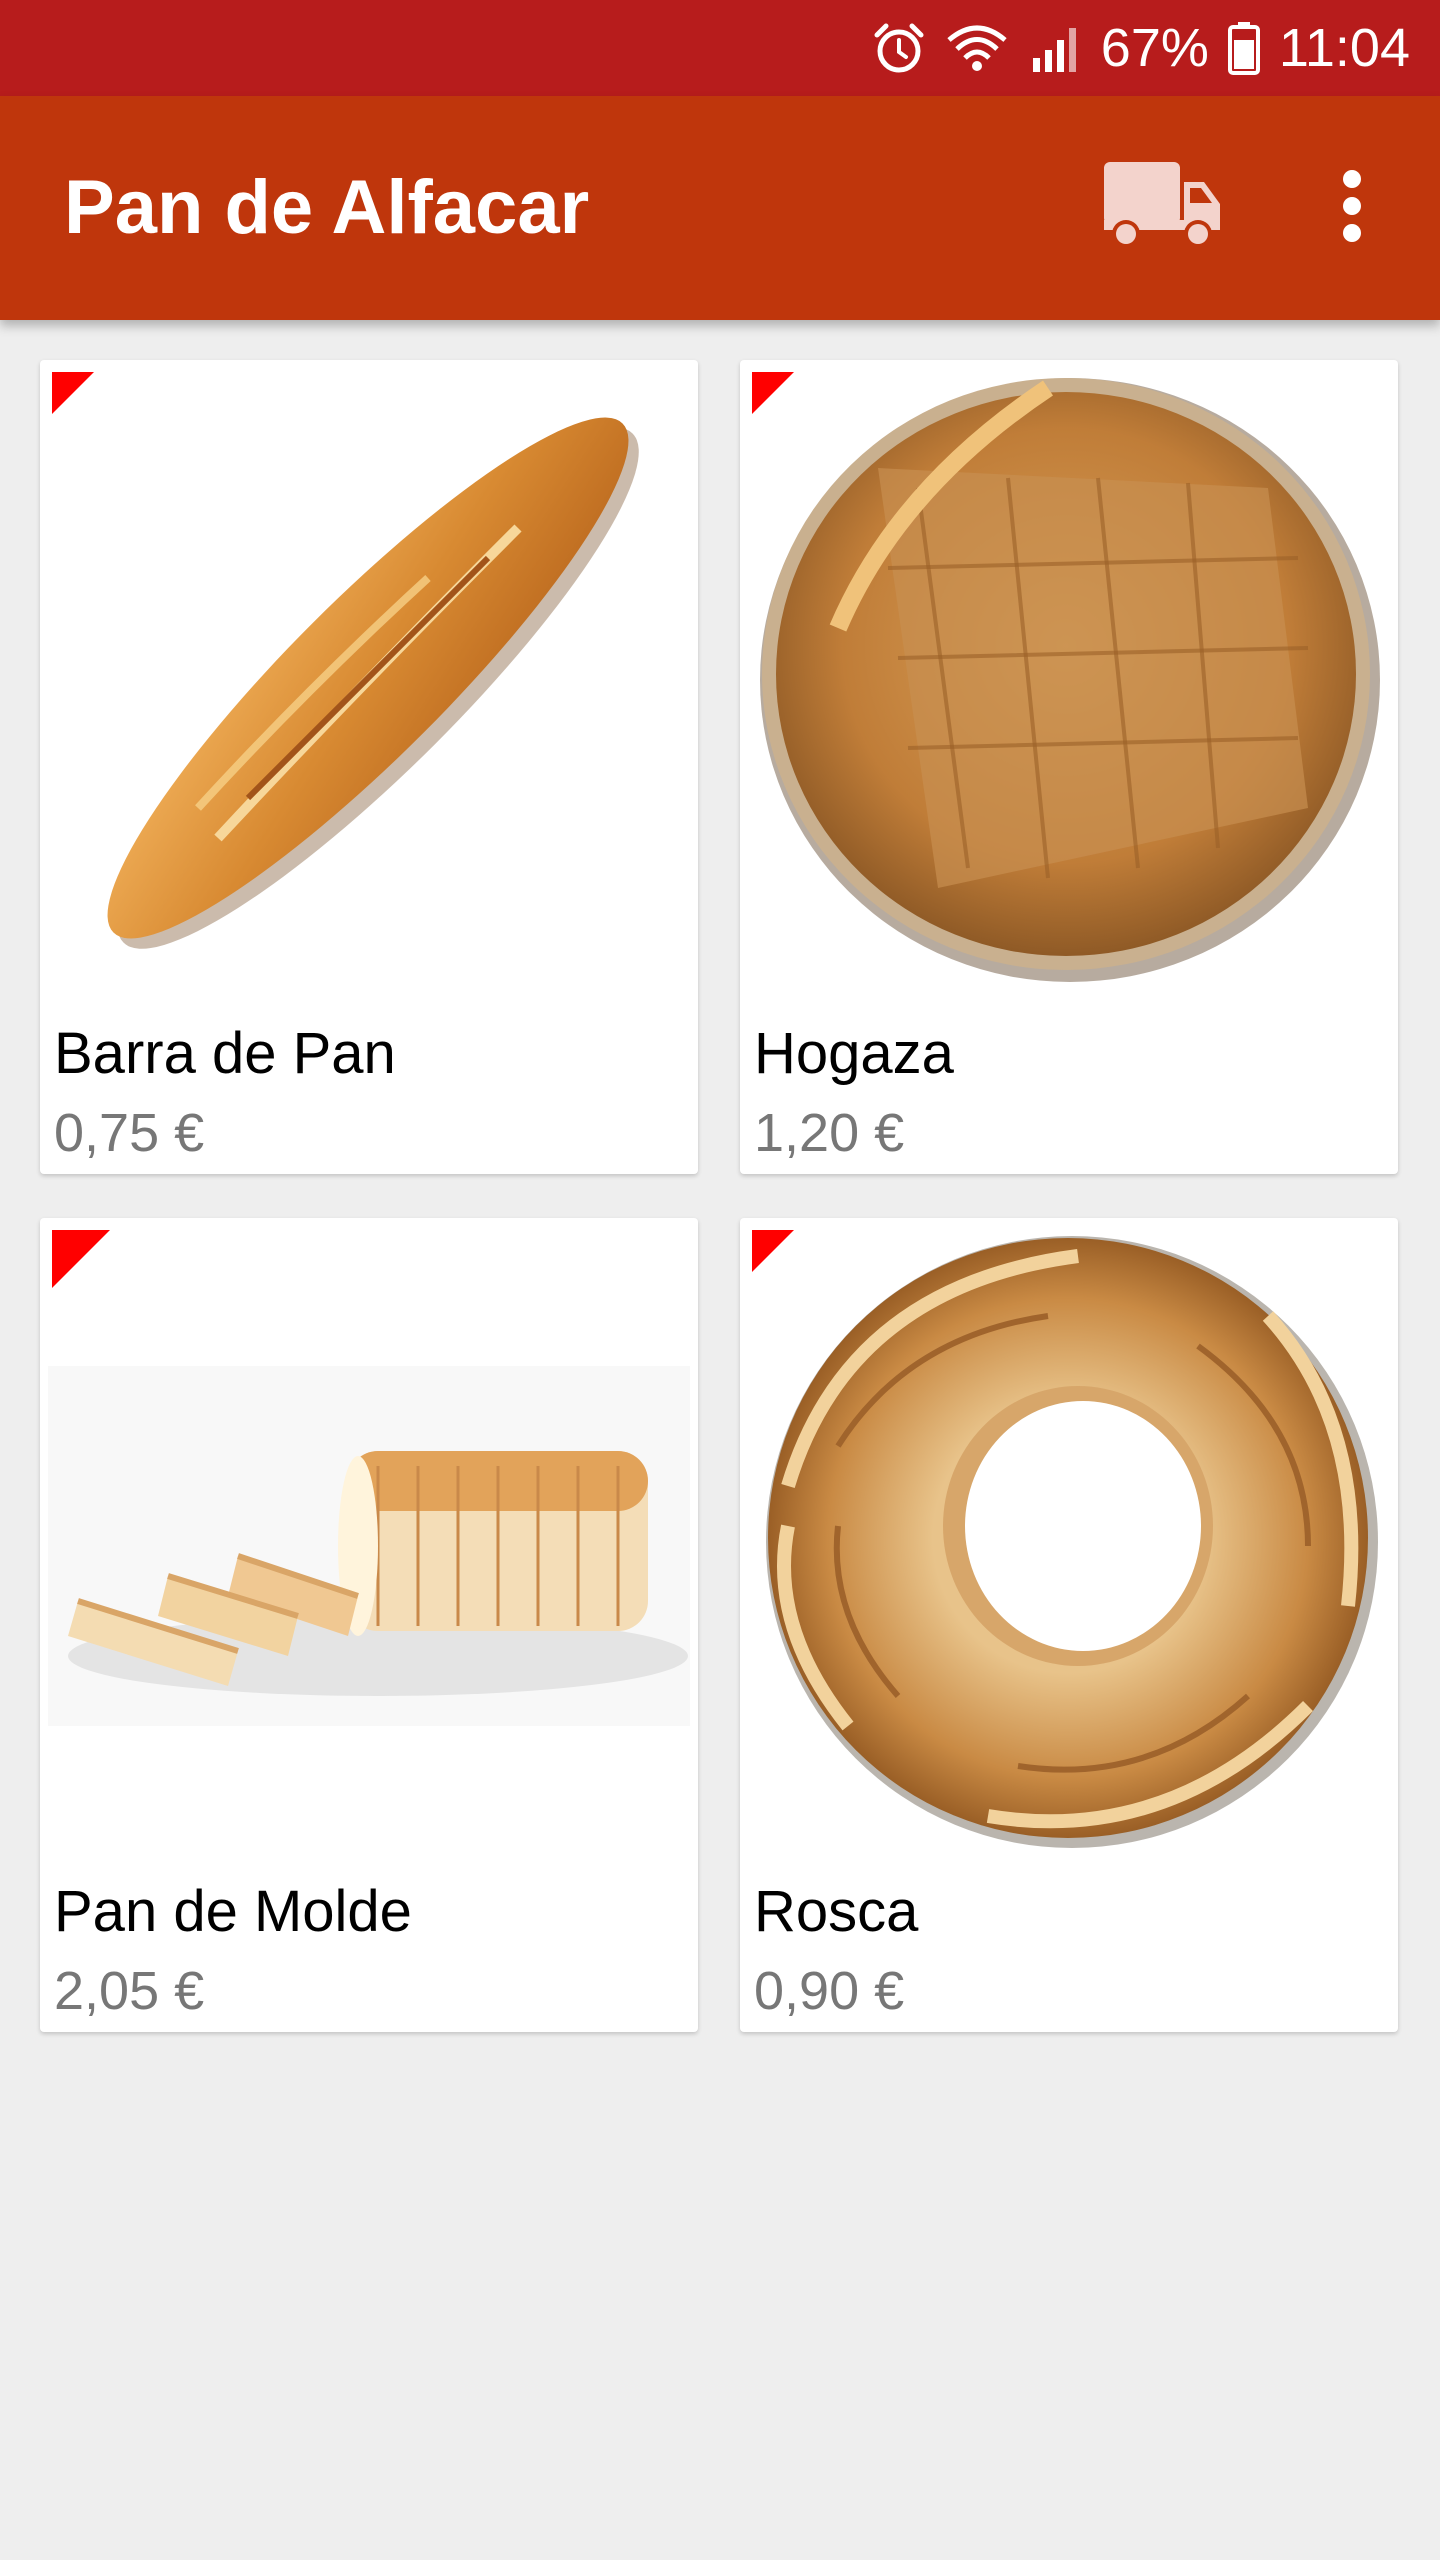 The image size is (1440, 2560). What do you see at coordinates (225, 1053) in the screenshot?
I see `product-name: Barra de Pan` at bounding box center [225, 1053].